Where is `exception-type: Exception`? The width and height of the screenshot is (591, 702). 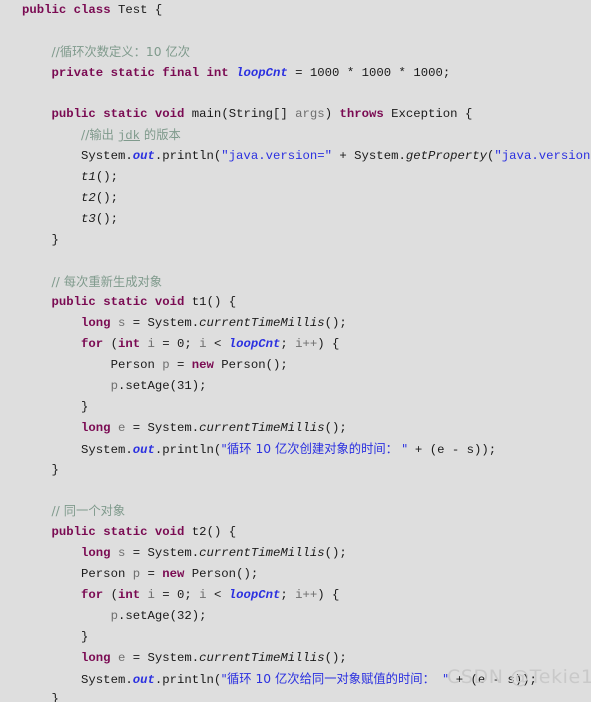 exception-type: Exception is located at coordinates (424, 114).